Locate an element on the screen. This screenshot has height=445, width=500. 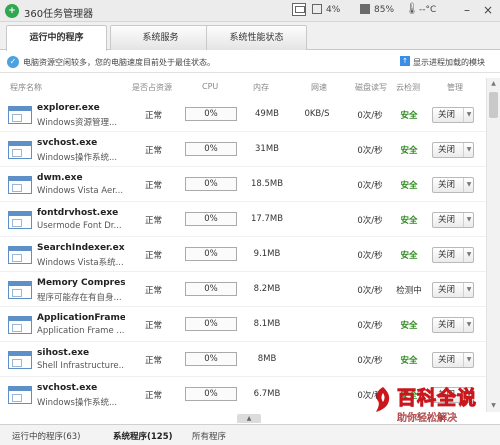
filter-running-programs: 运行中的程序(63) is located at coordinates (46, 436).